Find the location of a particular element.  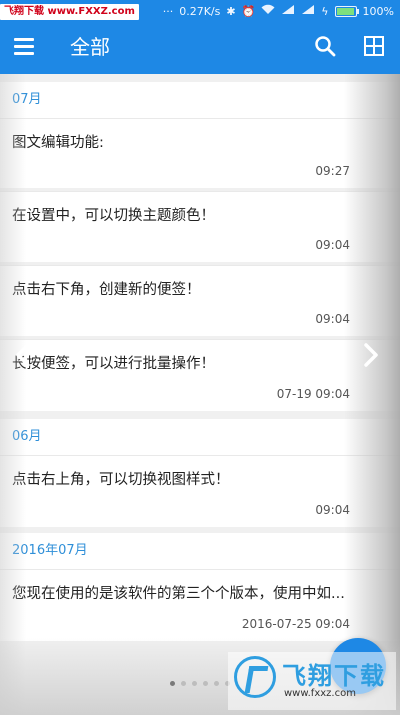

watermark-logo: 飞翔下载 www.fxxz.com is located at coordinates (312, 681).